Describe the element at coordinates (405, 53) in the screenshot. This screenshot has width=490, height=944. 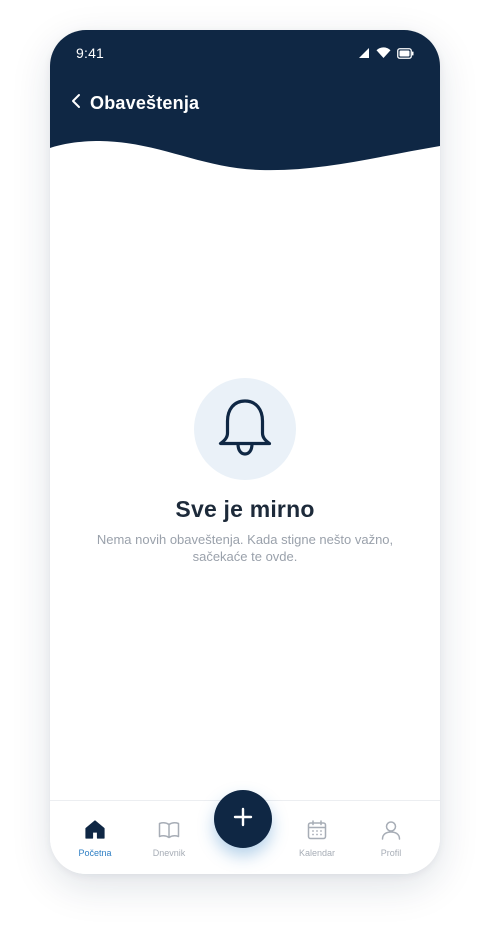
I see `battery-icon` at that location.